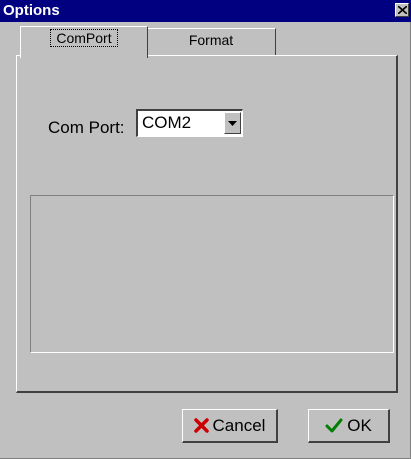 Image resolution: width=411 pixels, height=459 pixels. I want to click on tab-comport-label: ComPort, so click(84, 38).